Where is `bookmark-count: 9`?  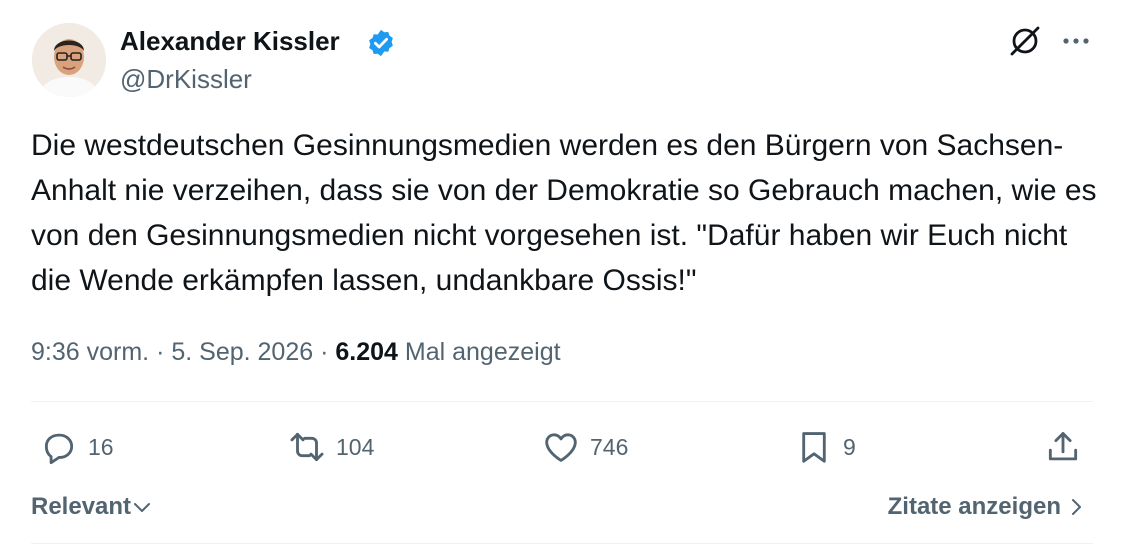 bookmark-count: 9 is located at coordinates (849, 446).